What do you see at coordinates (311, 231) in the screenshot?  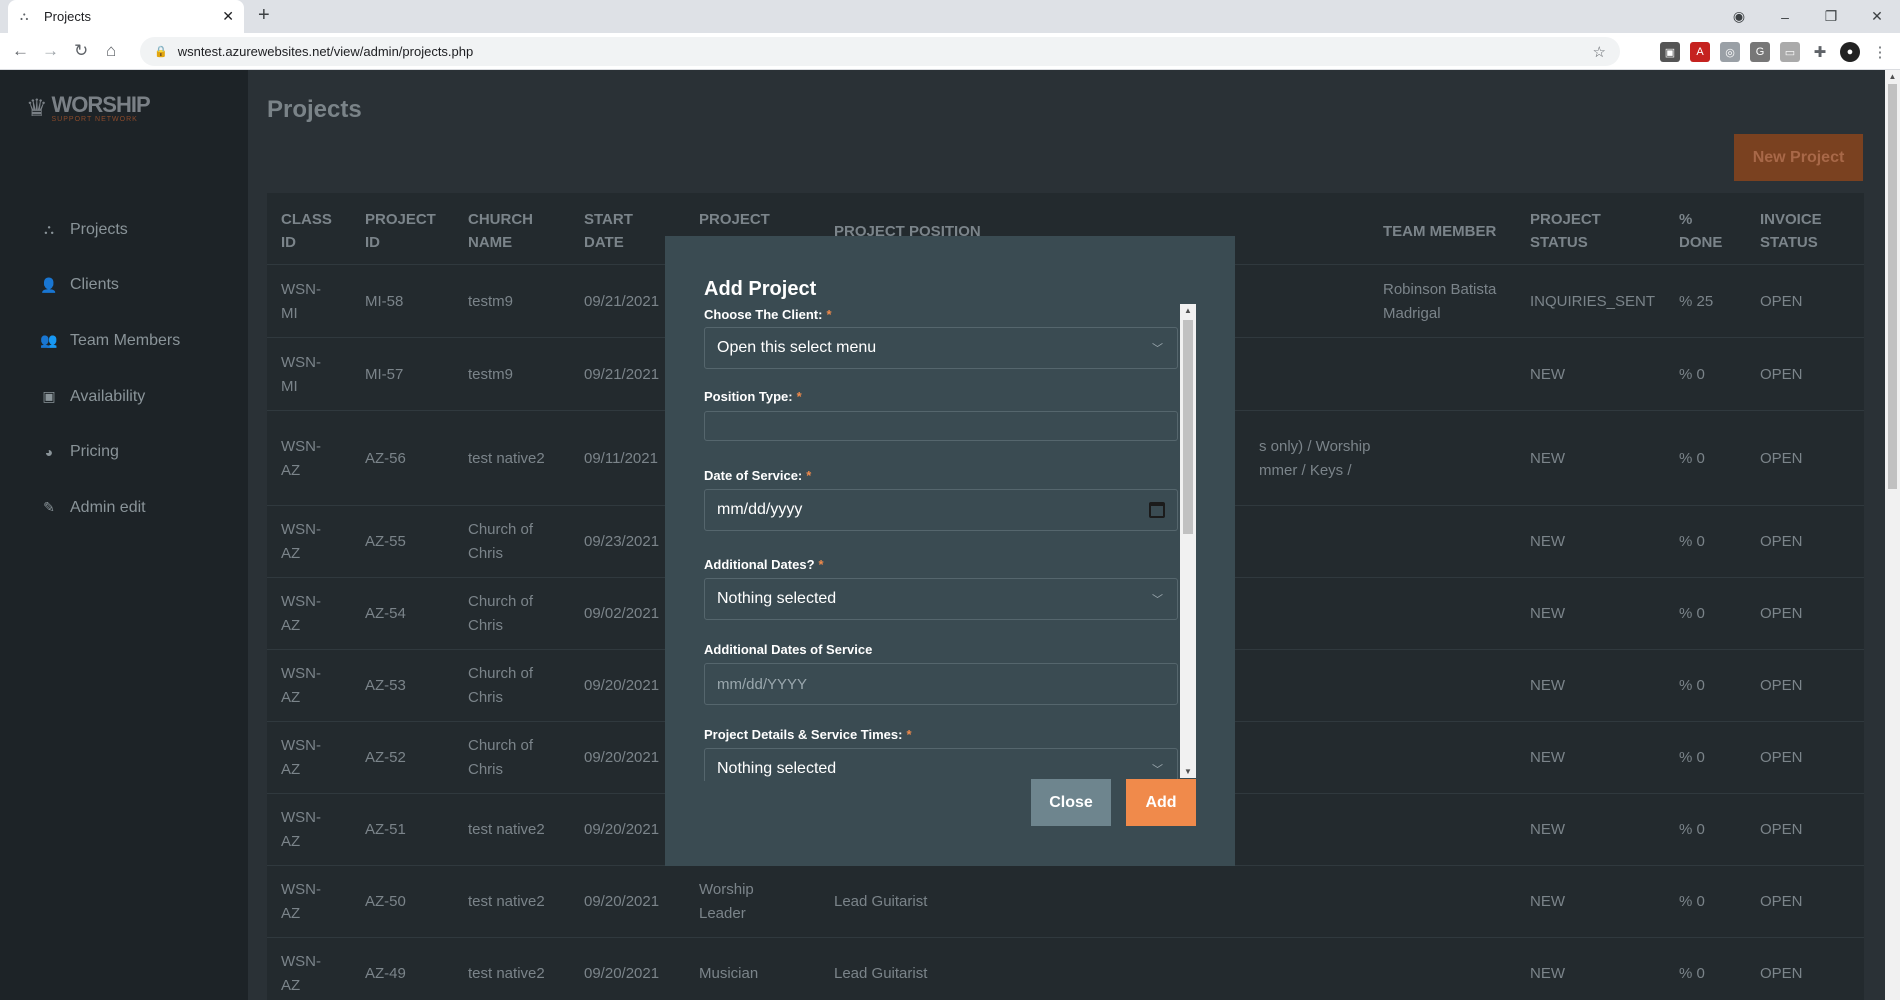 I see `column-header-class-id: CLASS ID` at bounding box center [311, 231].